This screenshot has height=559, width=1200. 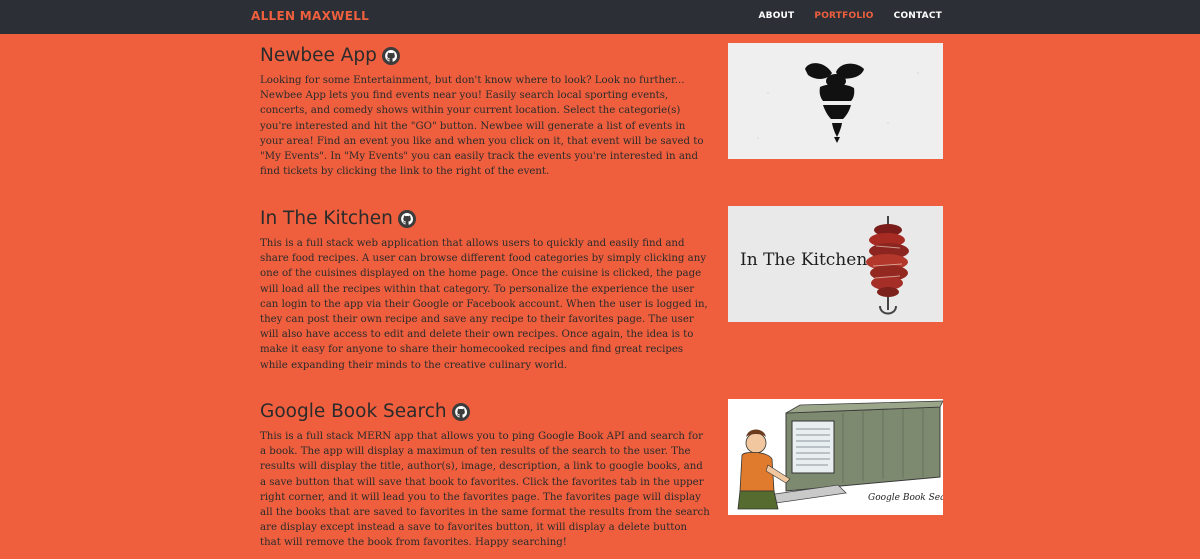 I want to click on book-search-image-caption: Google Book Search, so click(x=905, y=498).